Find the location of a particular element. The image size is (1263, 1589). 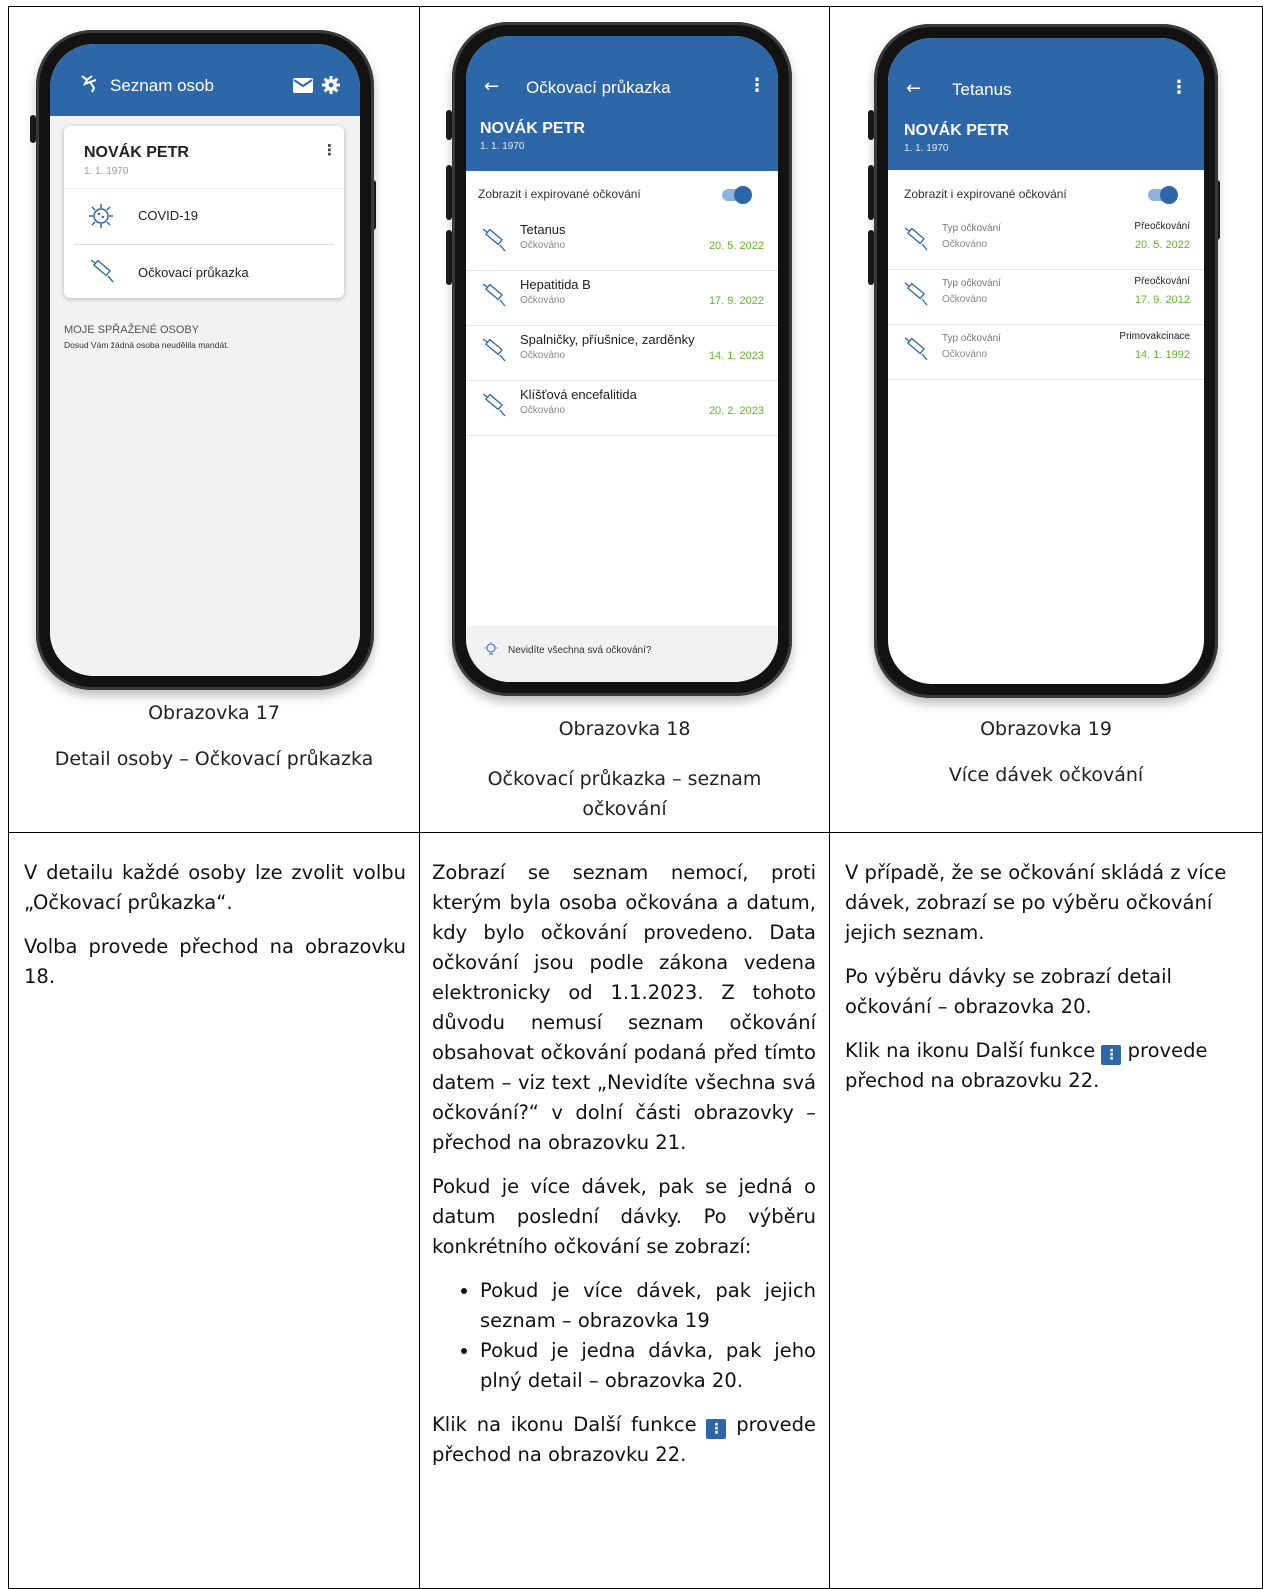

caption-sub-18: Očkovací průkazka – seznam očkování is located at coordinates (624, 794).